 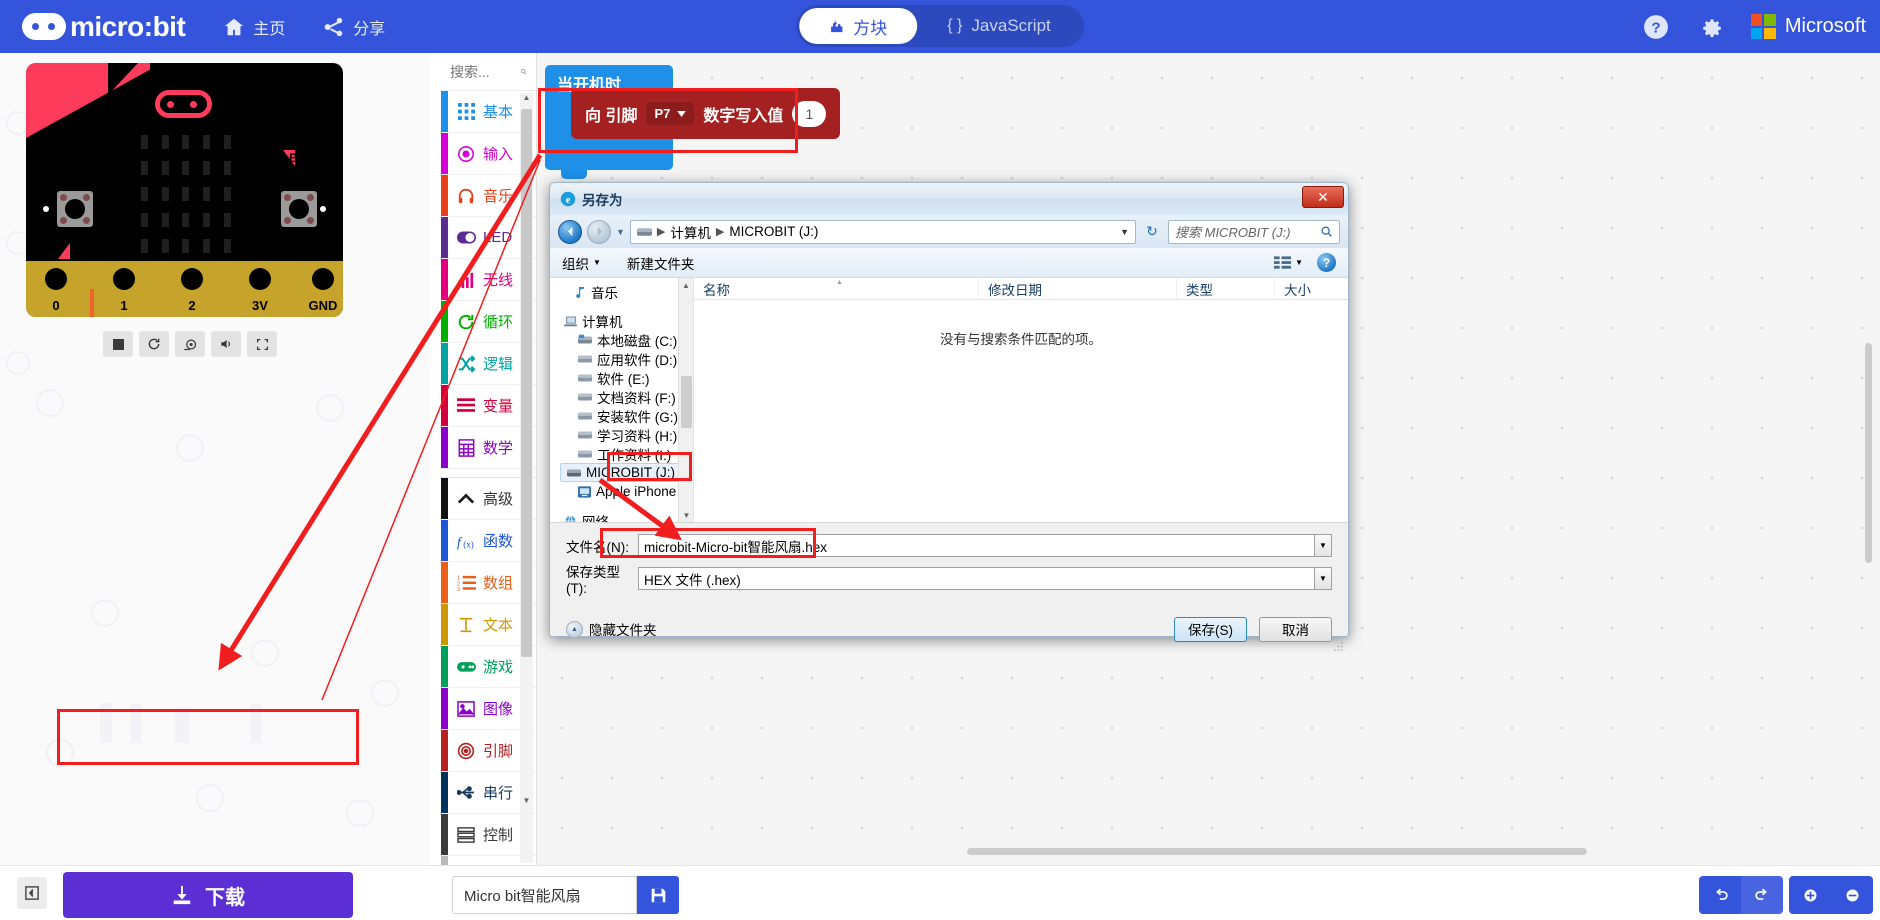 What do you see at coordinates (544, 895) in the screenshot?
I see `project-name-input: Micro bit智能风扇` at bounding box center [544, 895].